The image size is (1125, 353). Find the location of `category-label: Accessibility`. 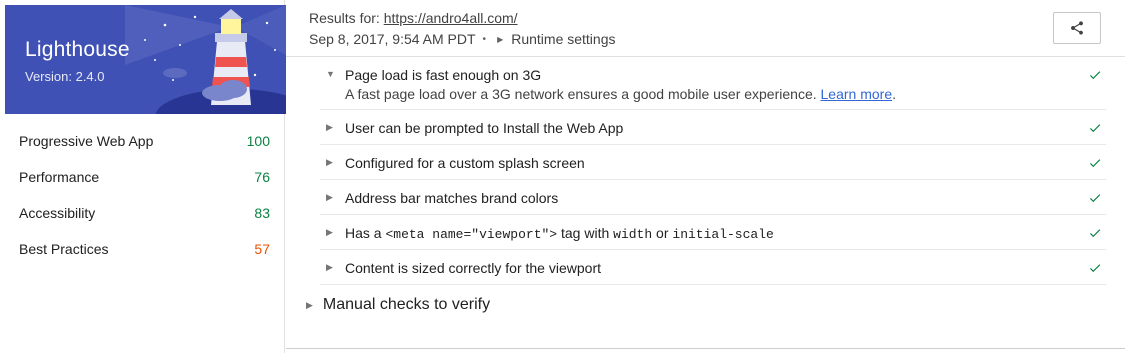

category-label: Accessibility is located at coordinates (57, 213).